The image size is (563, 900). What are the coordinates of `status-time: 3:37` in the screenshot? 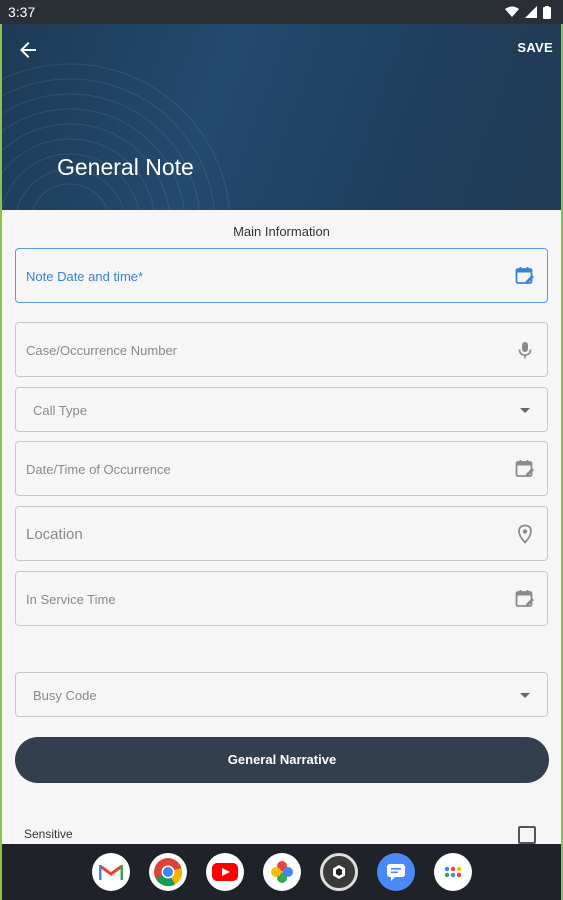 It's located at (22, 12).